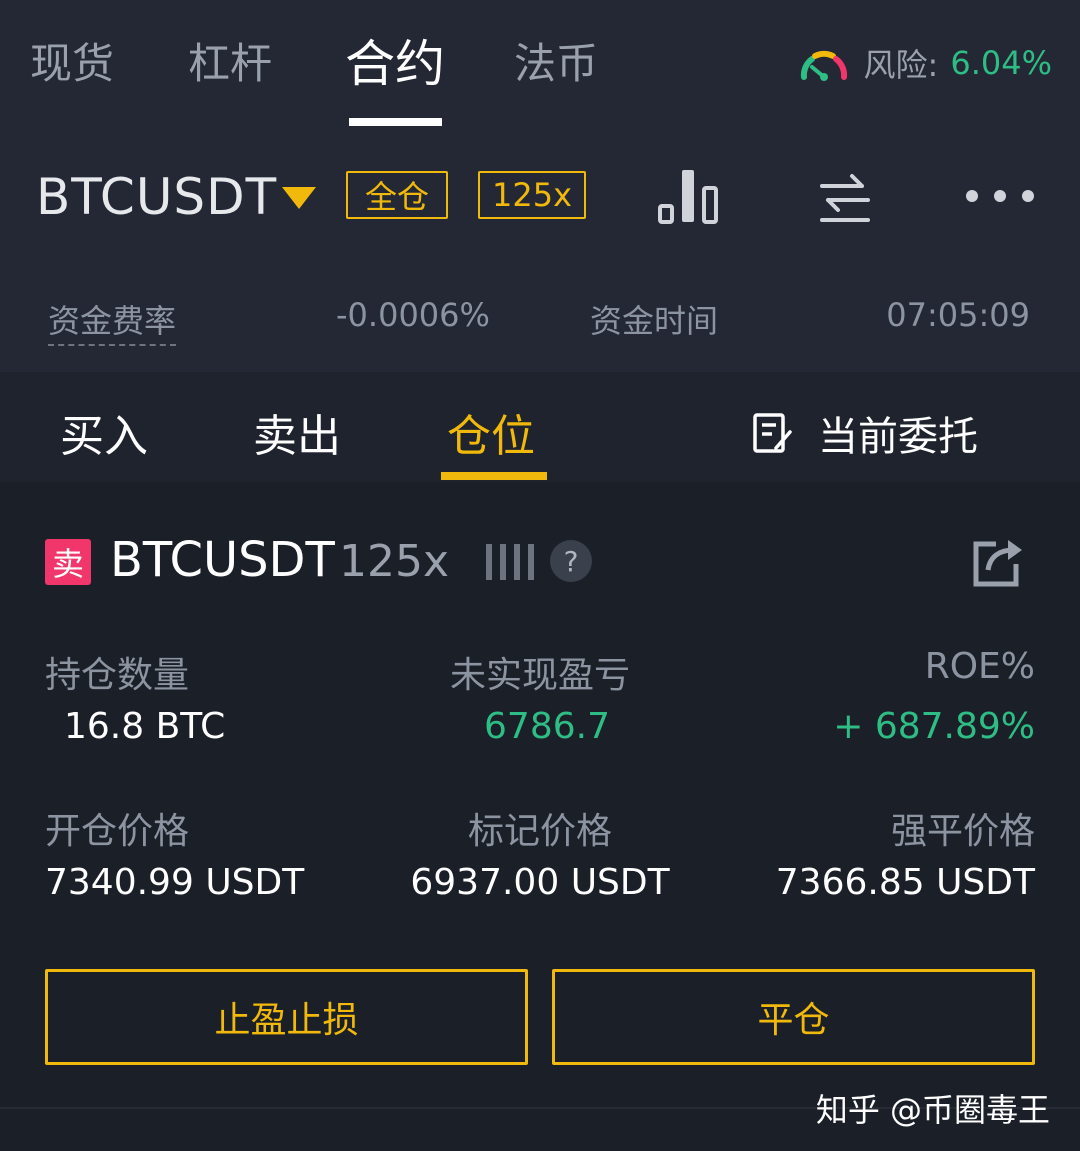  Describe the element at coordinates (532, 195) in the screenshot. I see `leverage-button: 125x` at that location.